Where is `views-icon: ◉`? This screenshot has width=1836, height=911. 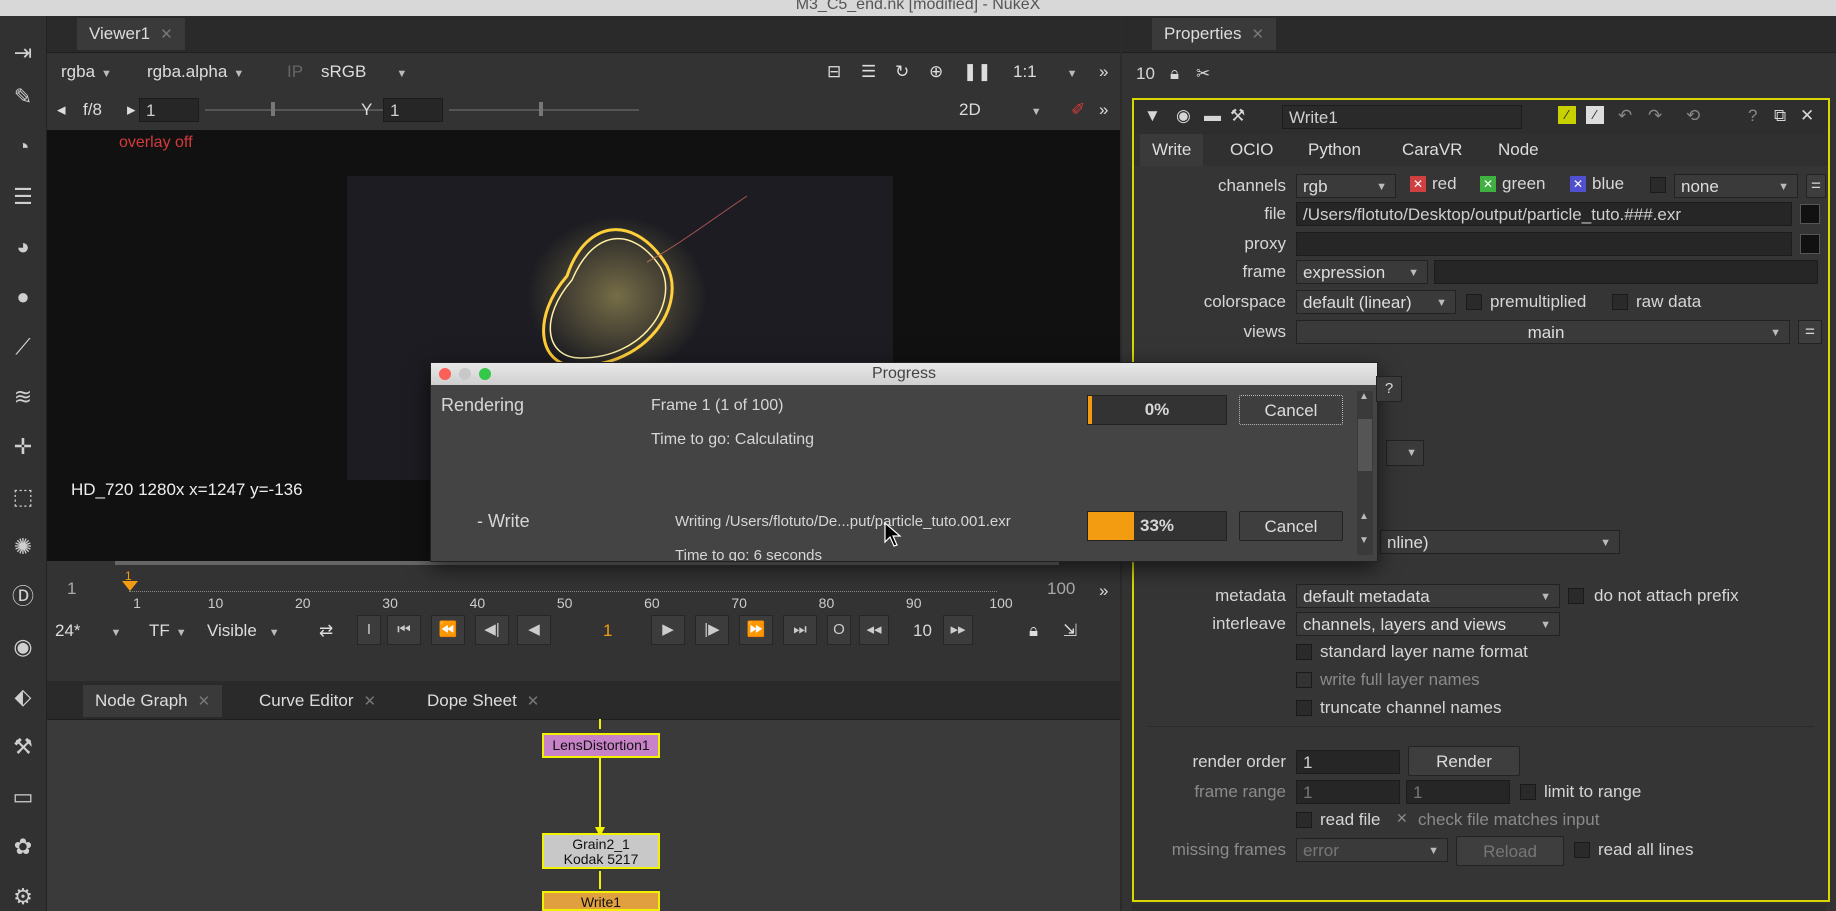 views-icon: ◉ is located at coordinates (23, 647).